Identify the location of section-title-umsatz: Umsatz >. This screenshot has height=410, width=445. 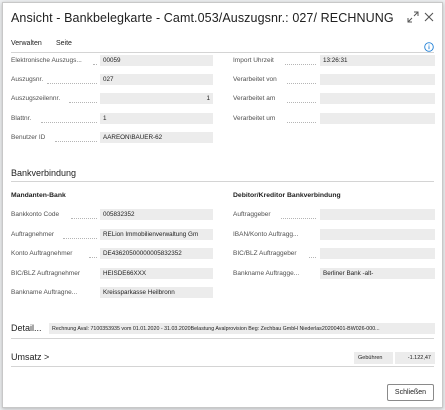
(30, 357).